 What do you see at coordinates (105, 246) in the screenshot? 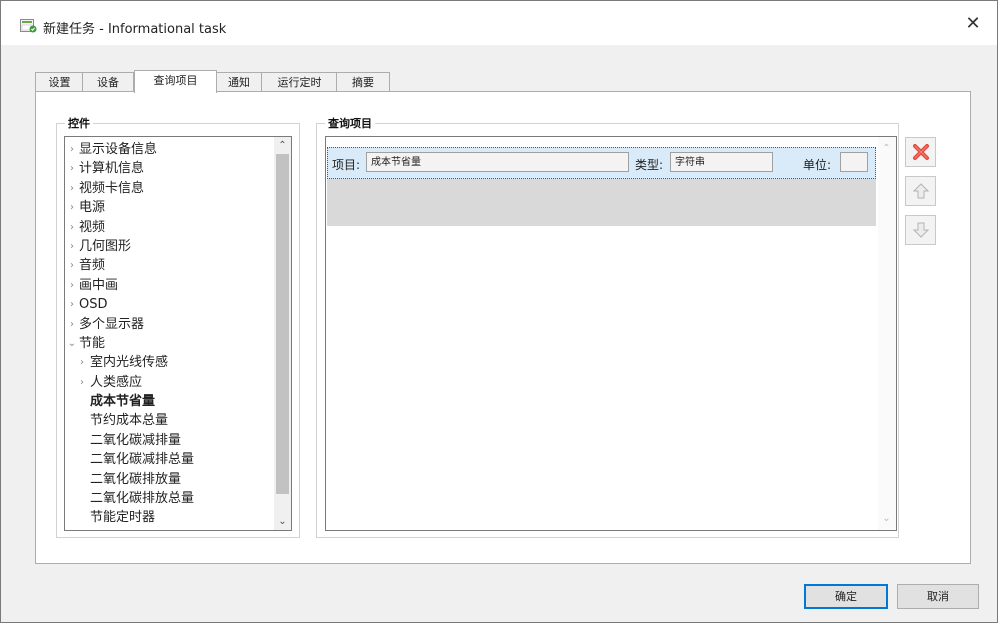
I see `tree-item-label: 几何图形` at bounding box center [105, 246].